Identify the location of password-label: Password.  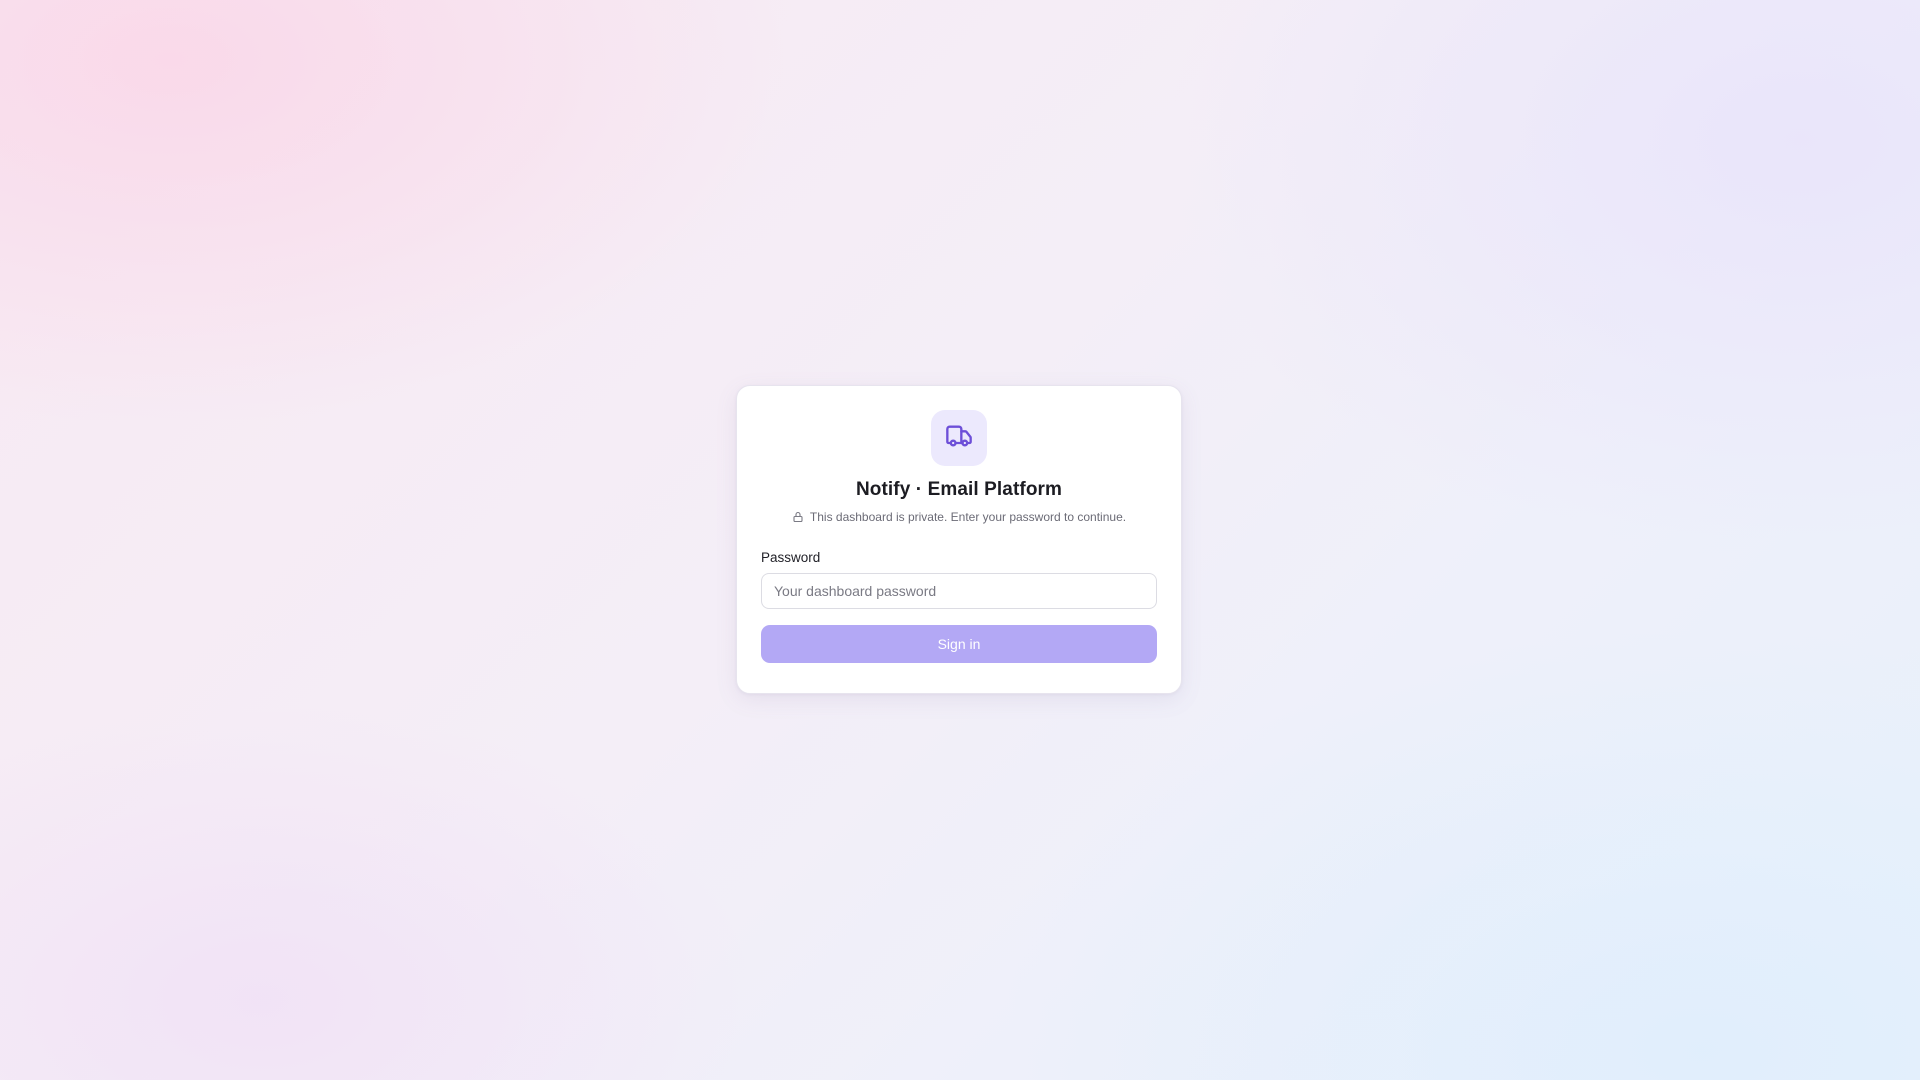
(791, 557).